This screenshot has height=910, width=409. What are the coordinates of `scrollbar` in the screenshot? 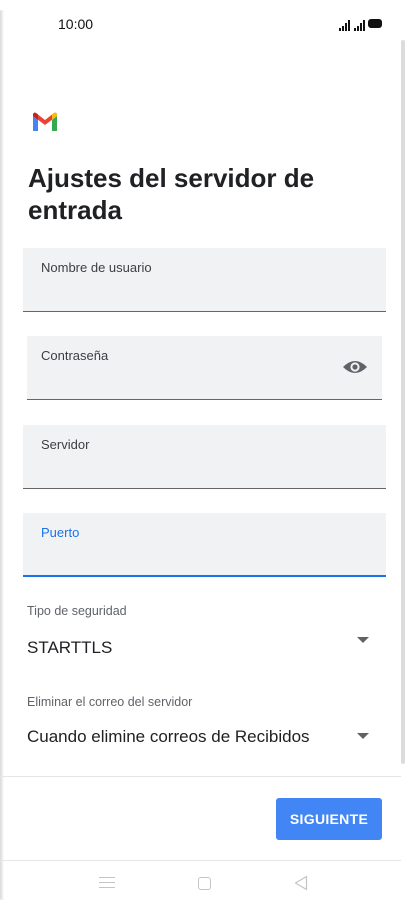 It's located at (403, 402).